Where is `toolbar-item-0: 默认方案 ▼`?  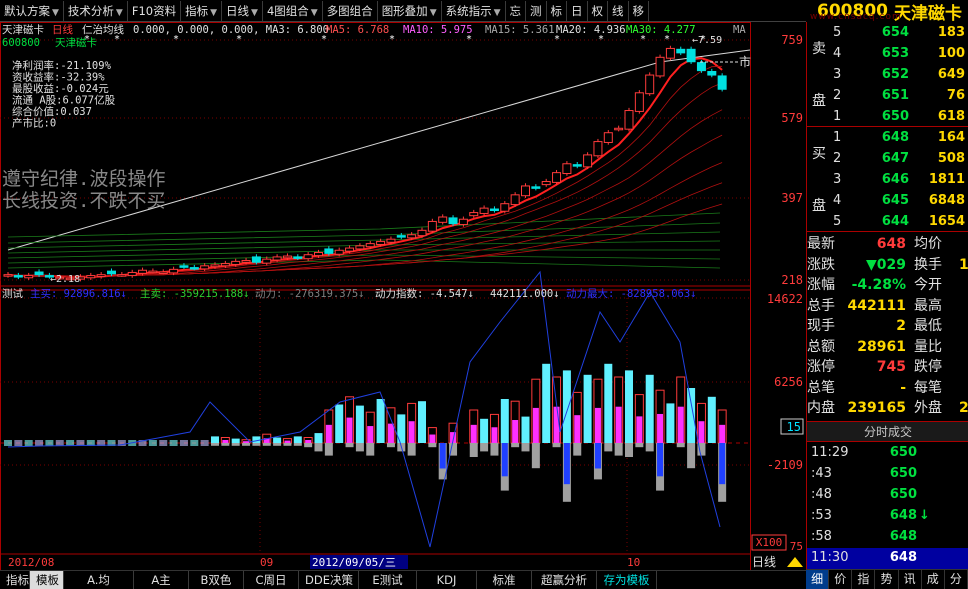 toolbar-item-0: 默认方案 ▼ is located at coordinates (32, 10).